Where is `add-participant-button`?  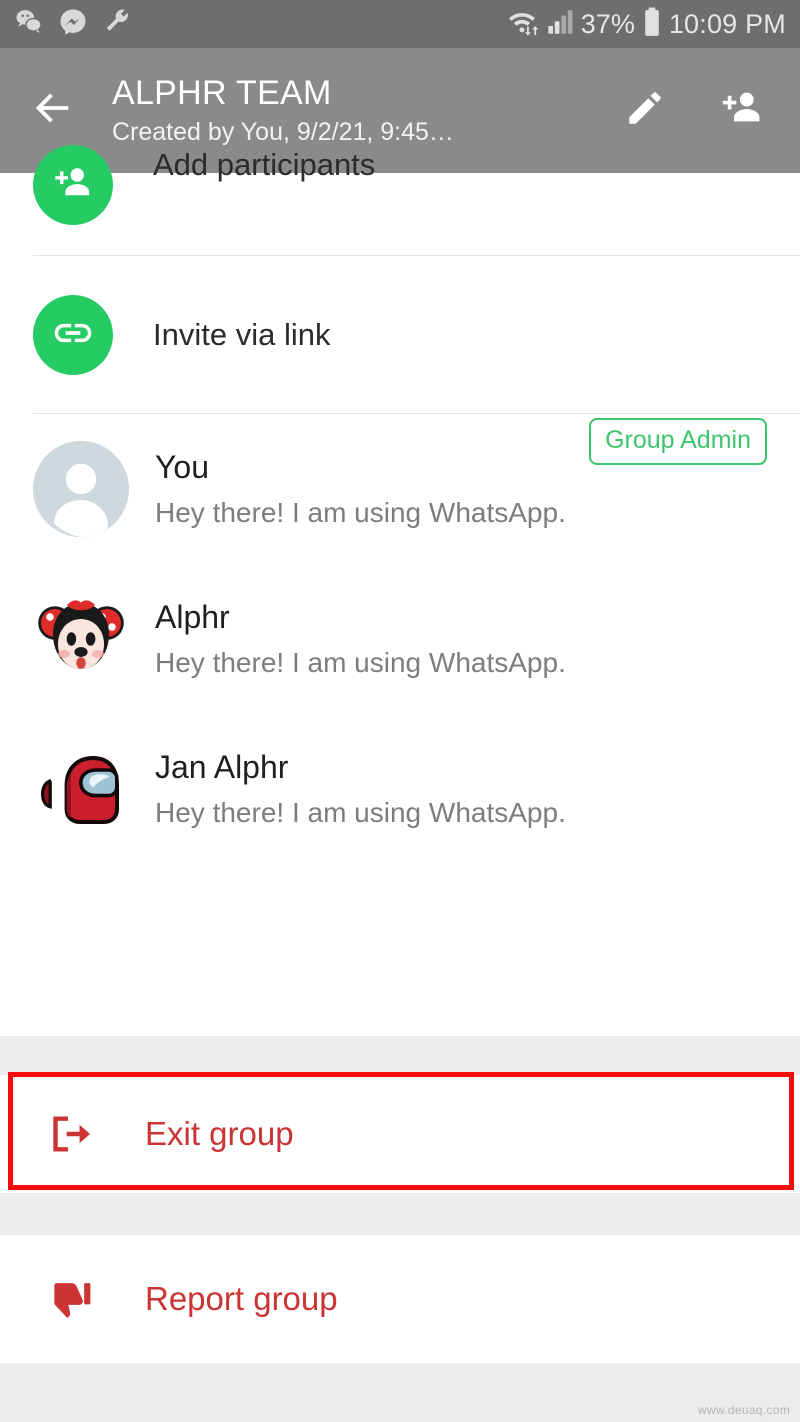
add-participant-button is located at coordinates (741, 111).